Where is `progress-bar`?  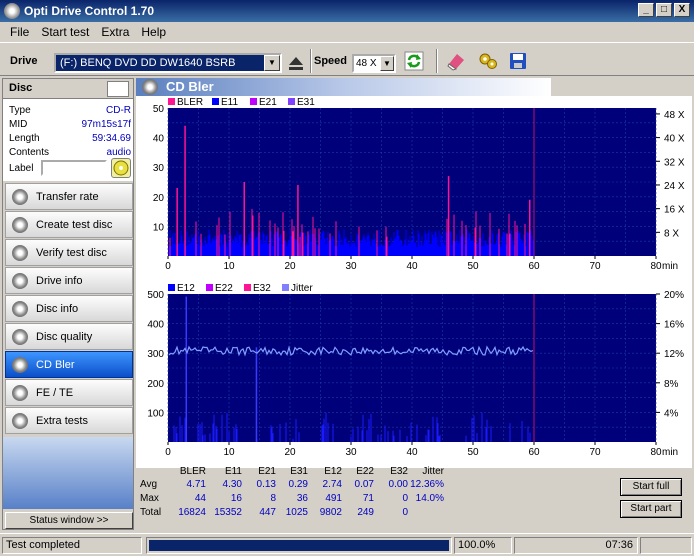
progress-bar is located at coordinates (299, 545).